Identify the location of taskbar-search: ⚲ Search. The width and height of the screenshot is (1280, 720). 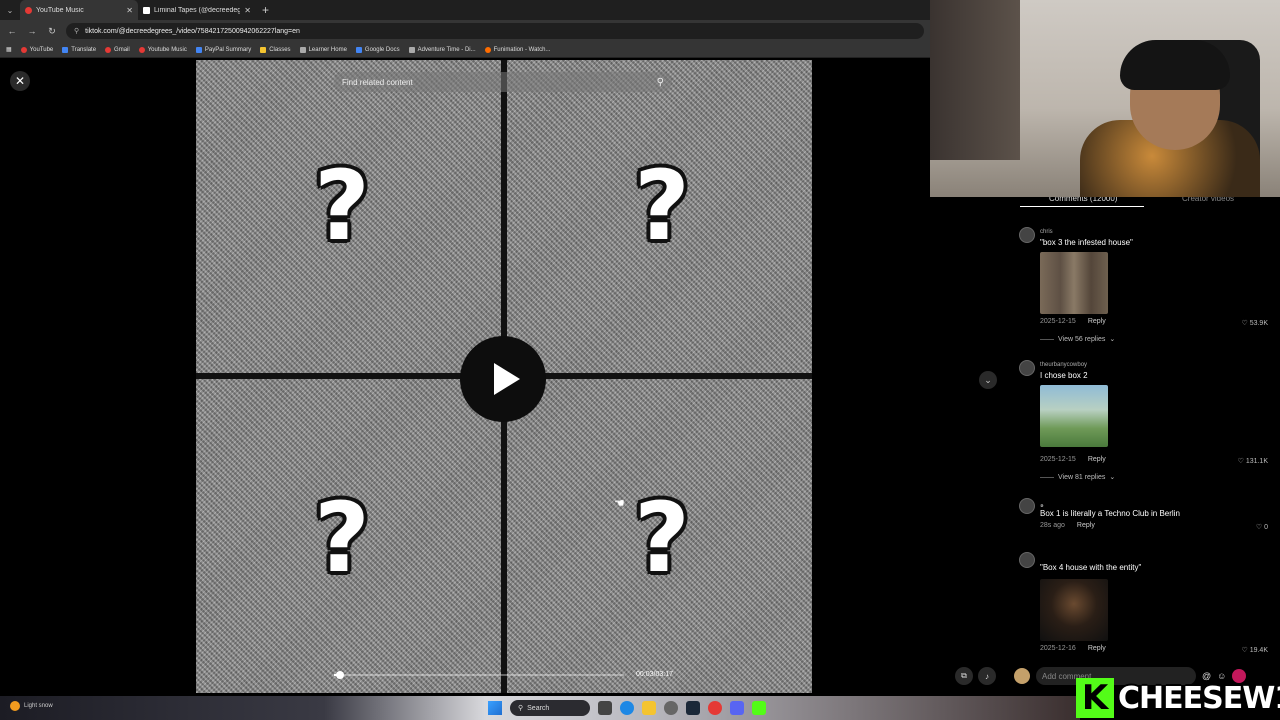
(550, 708).